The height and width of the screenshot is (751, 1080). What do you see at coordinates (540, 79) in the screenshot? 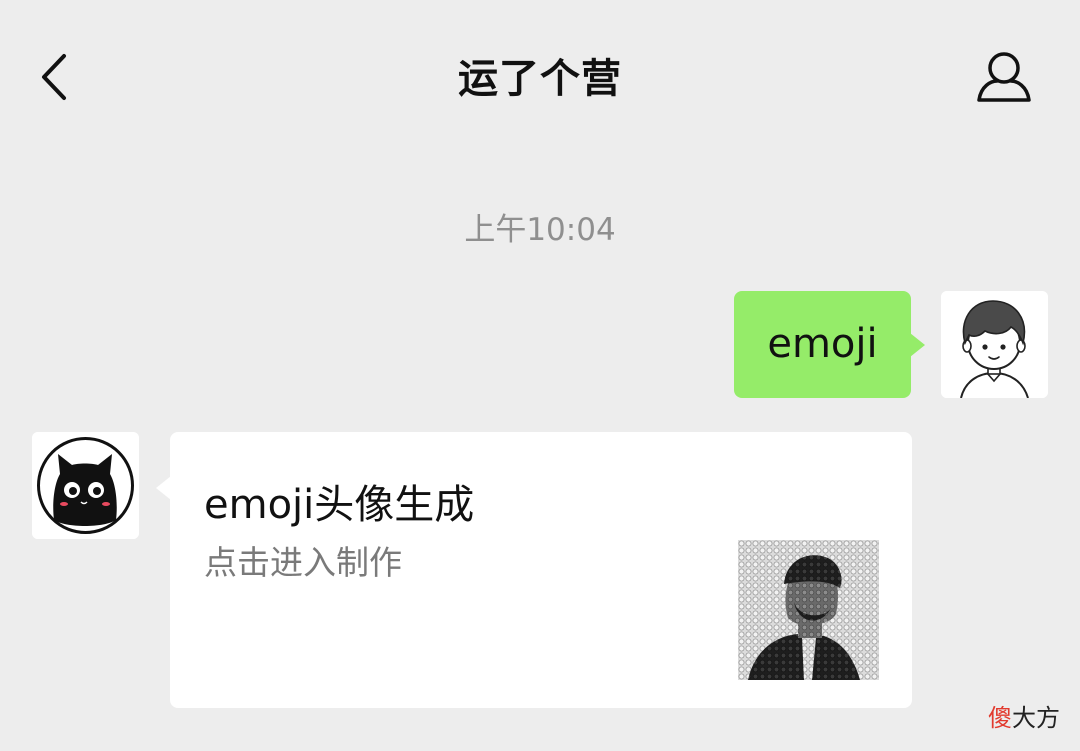
I see `chat-title: 运了个营` at bounding box center [540, 79].